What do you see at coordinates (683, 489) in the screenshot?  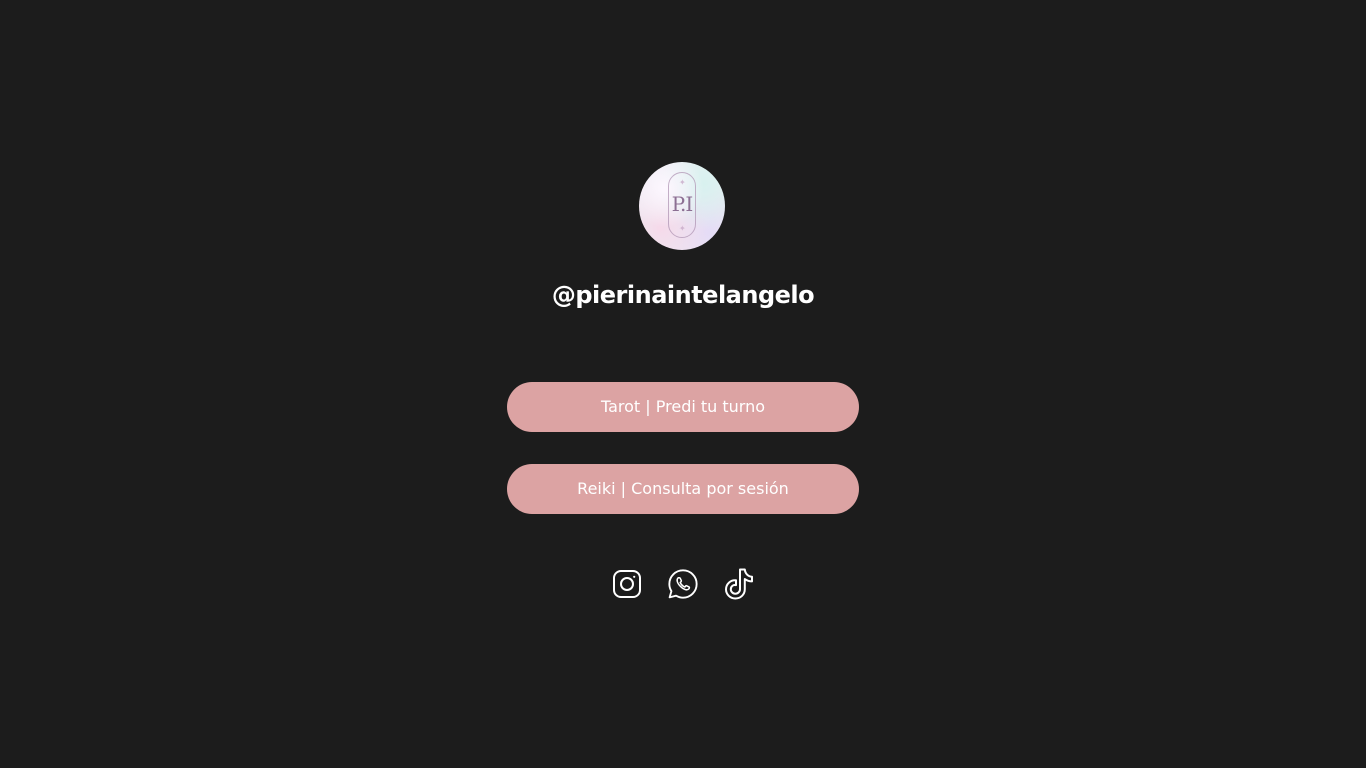 I see `reiki-link-button: Reiki | Consulta por sesión` at bounding box center [683, 489].